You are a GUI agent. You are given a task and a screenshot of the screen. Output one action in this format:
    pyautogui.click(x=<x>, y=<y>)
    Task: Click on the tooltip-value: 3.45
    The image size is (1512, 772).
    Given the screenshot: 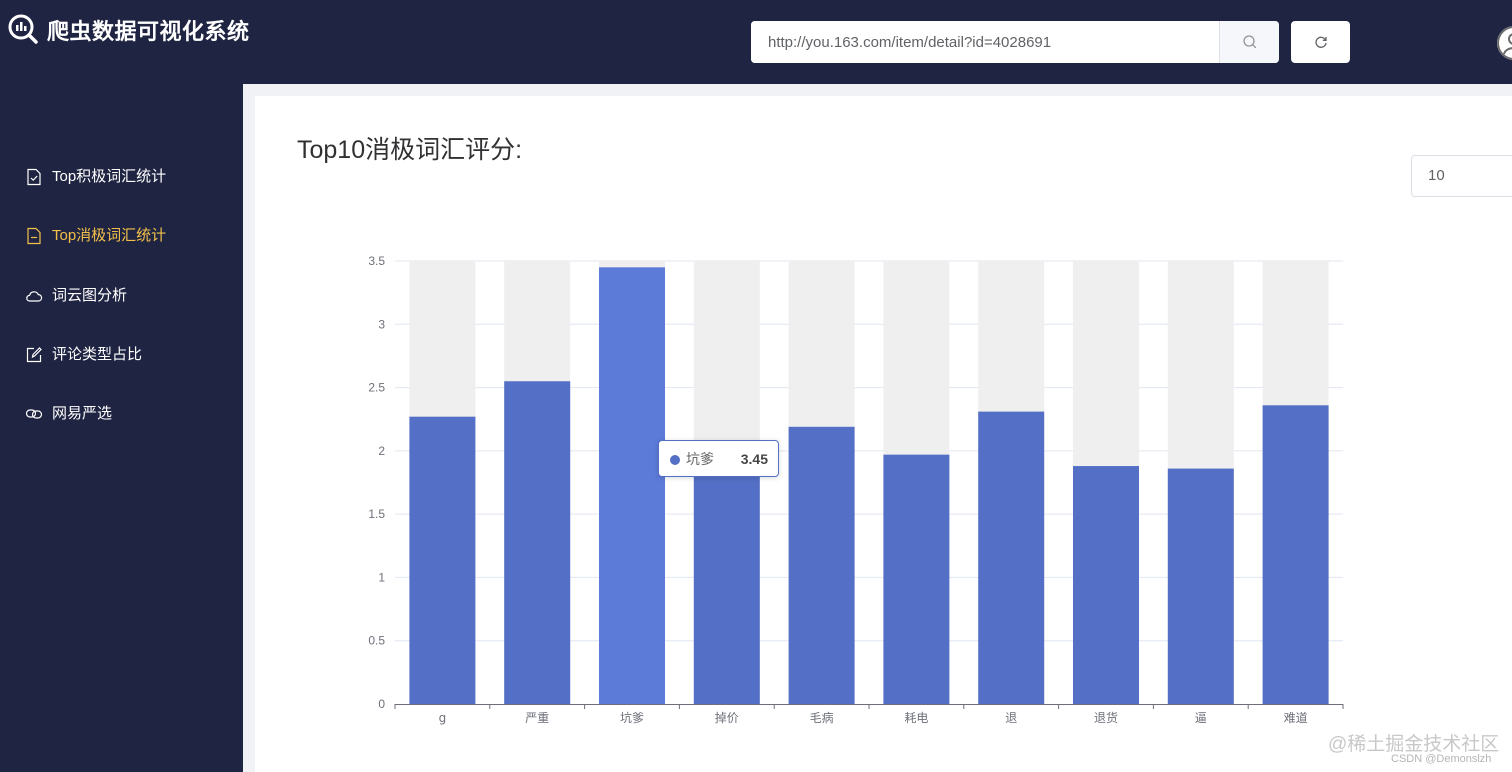 What is the action you would take?
    pyautogui.click(x=754, y=459)
    